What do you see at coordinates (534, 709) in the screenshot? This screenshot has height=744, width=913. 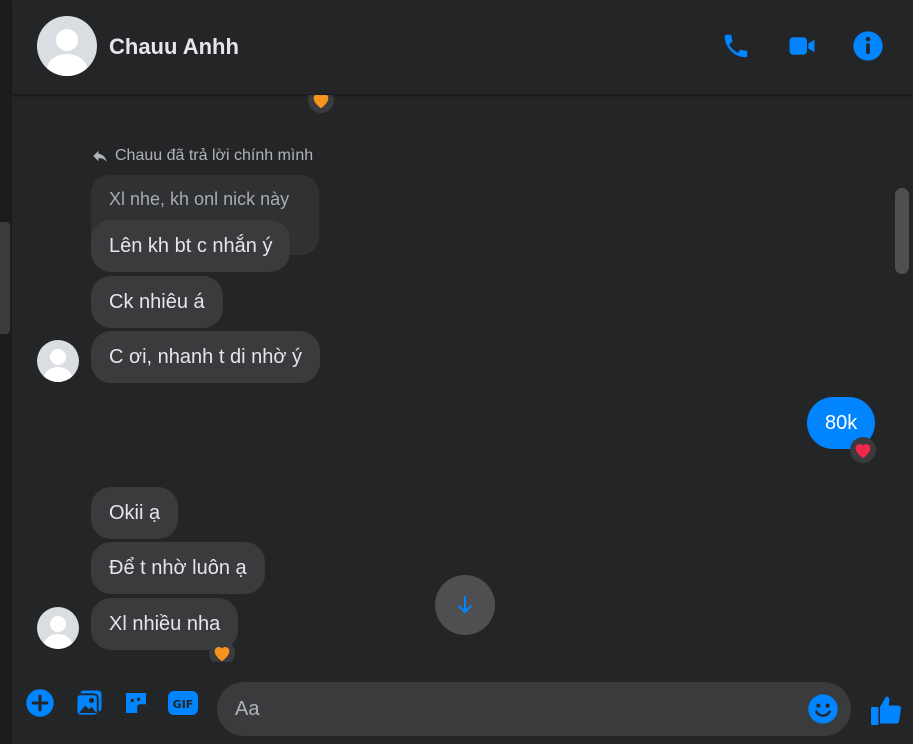 I see `message-input` at bounding box center [534, 709].